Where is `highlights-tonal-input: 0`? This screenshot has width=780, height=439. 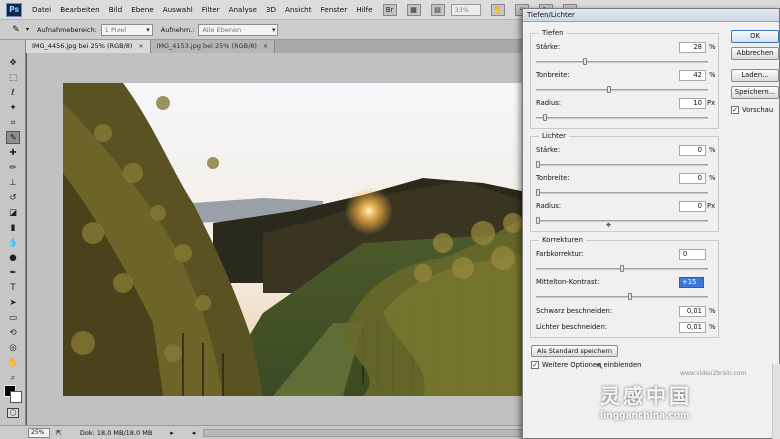 highlights-tonal-input: 0 is located at coordinates (692, 178).